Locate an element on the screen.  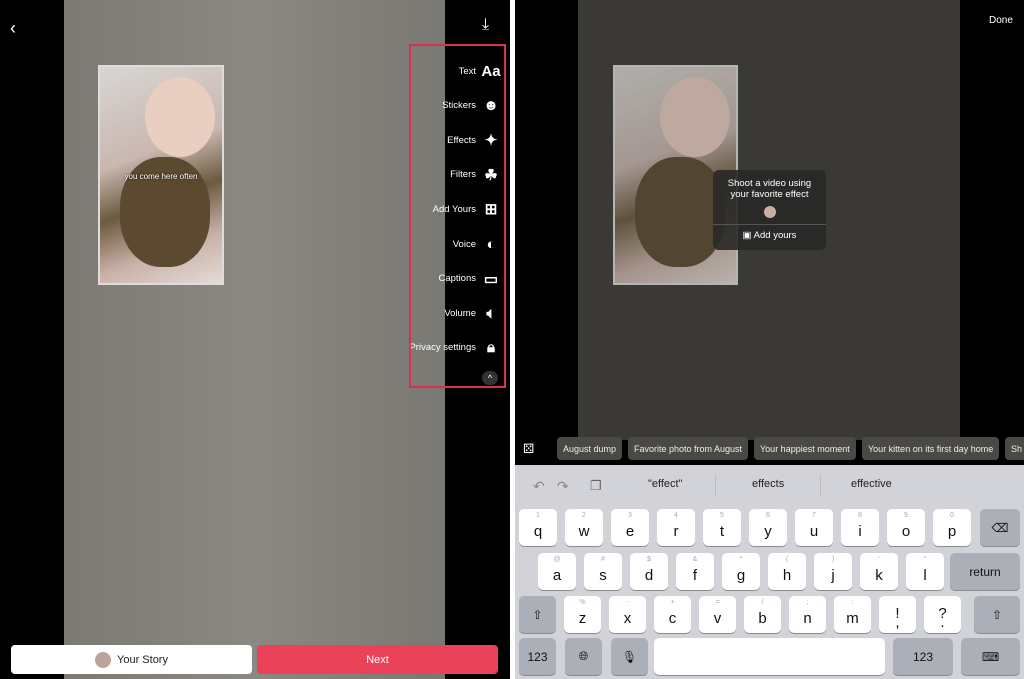
key-label: p is located at coordinates (952, 531).